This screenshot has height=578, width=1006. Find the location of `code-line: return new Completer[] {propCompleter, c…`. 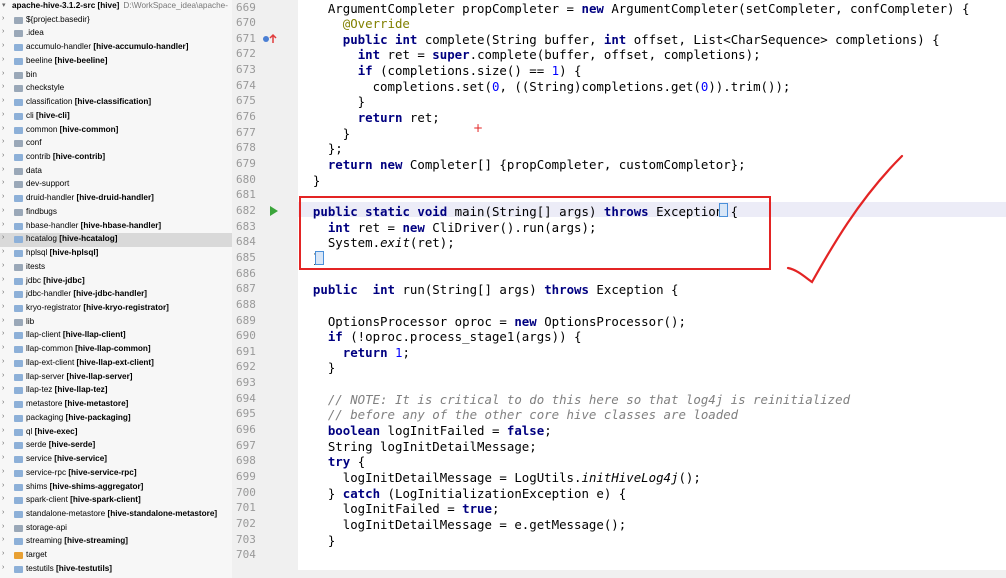

code-line: return new Completer[] {propCompleter, c… is located at coordinates (522, 165).